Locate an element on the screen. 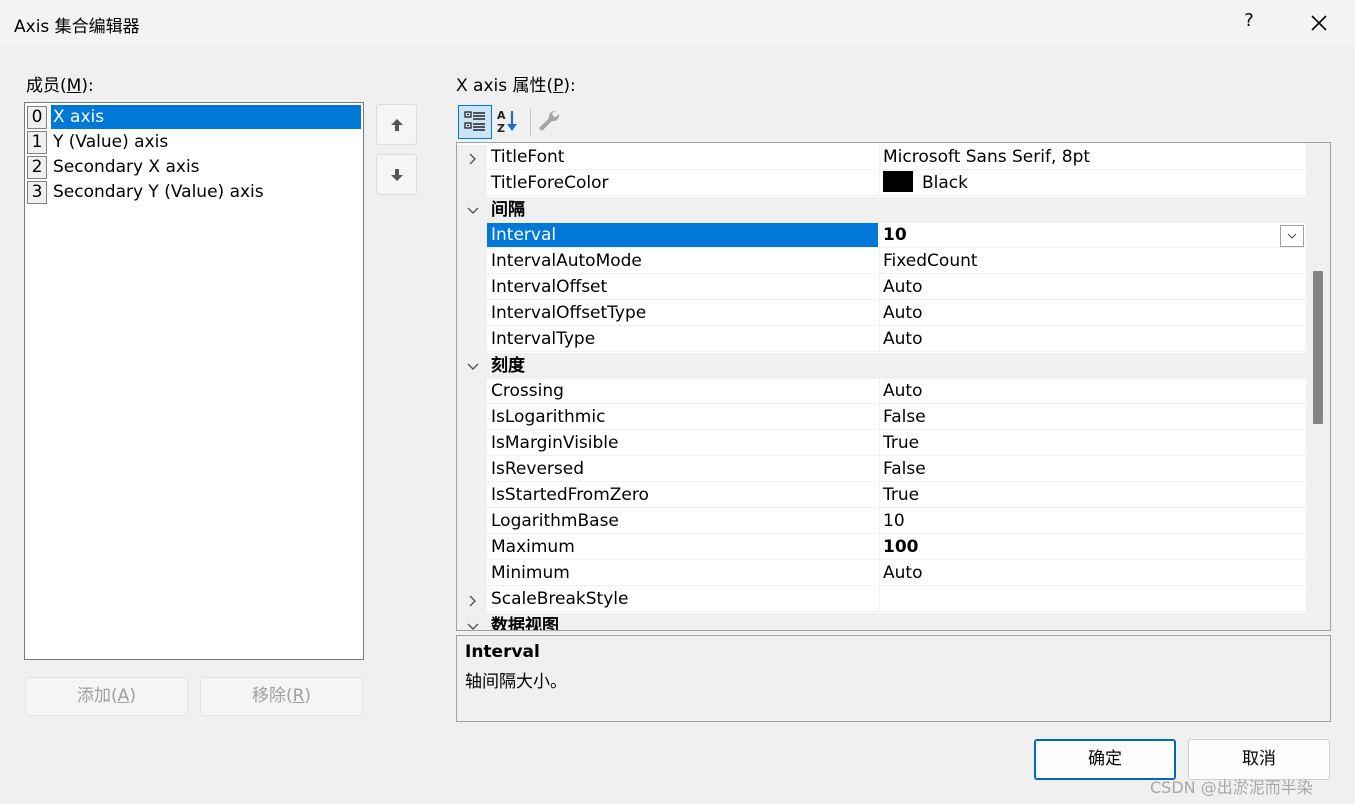  categorized-icon is located at coordinates (474, 121).